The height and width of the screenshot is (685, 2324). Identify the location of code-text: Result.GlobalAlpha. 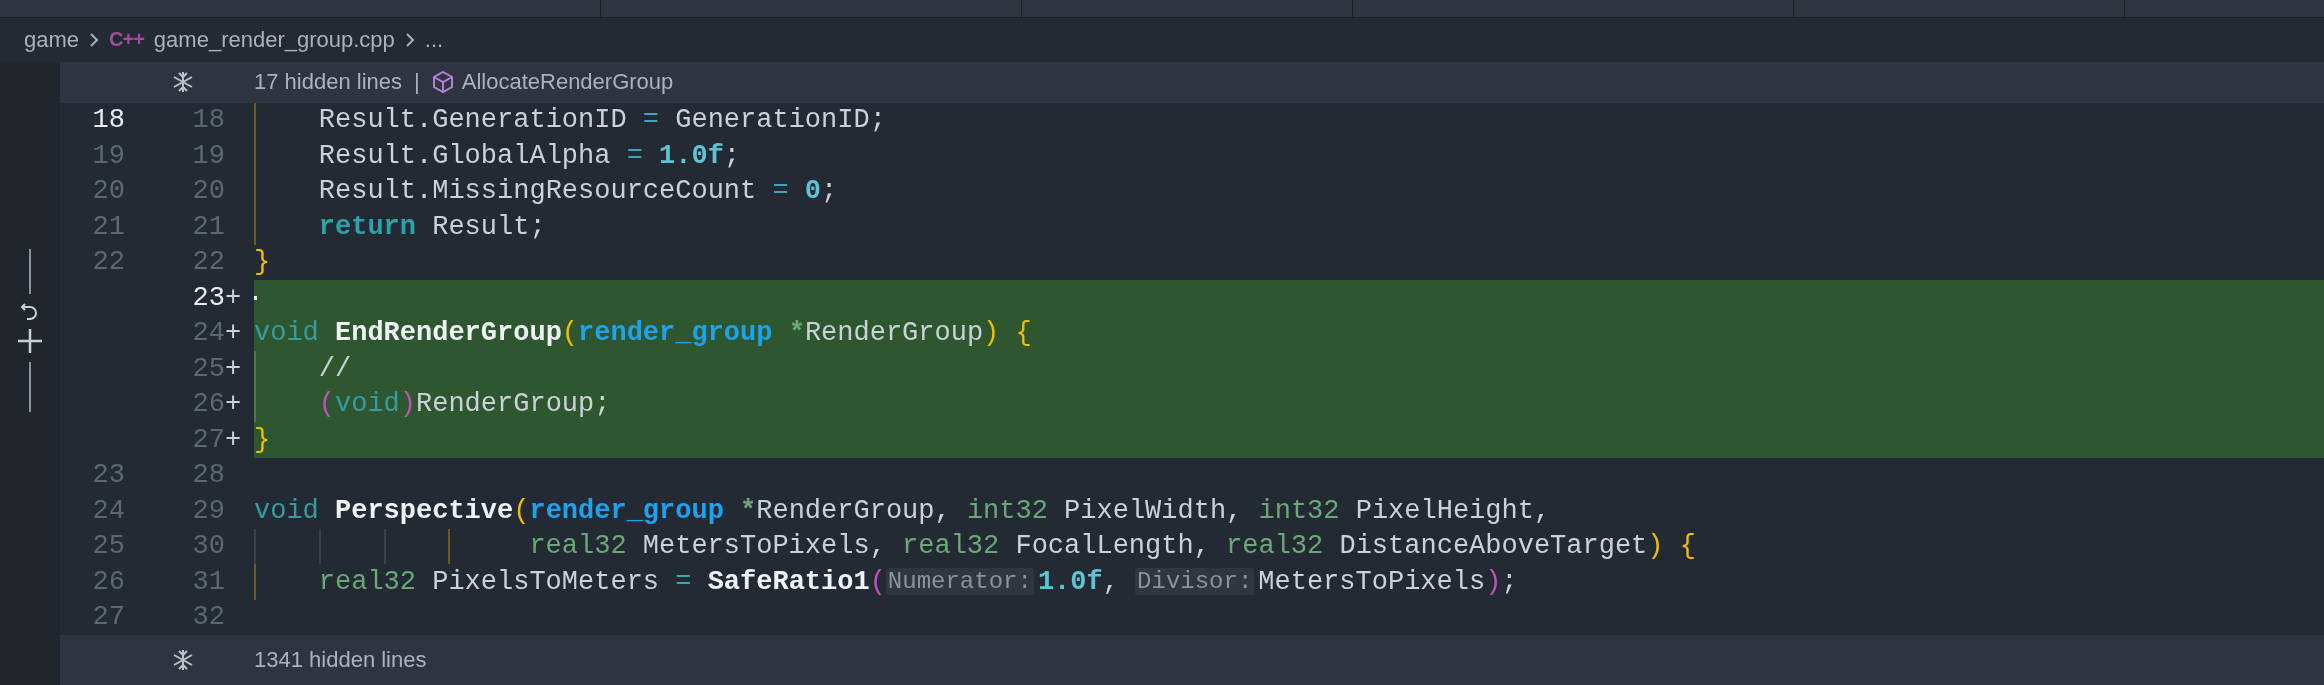
(464, 155).